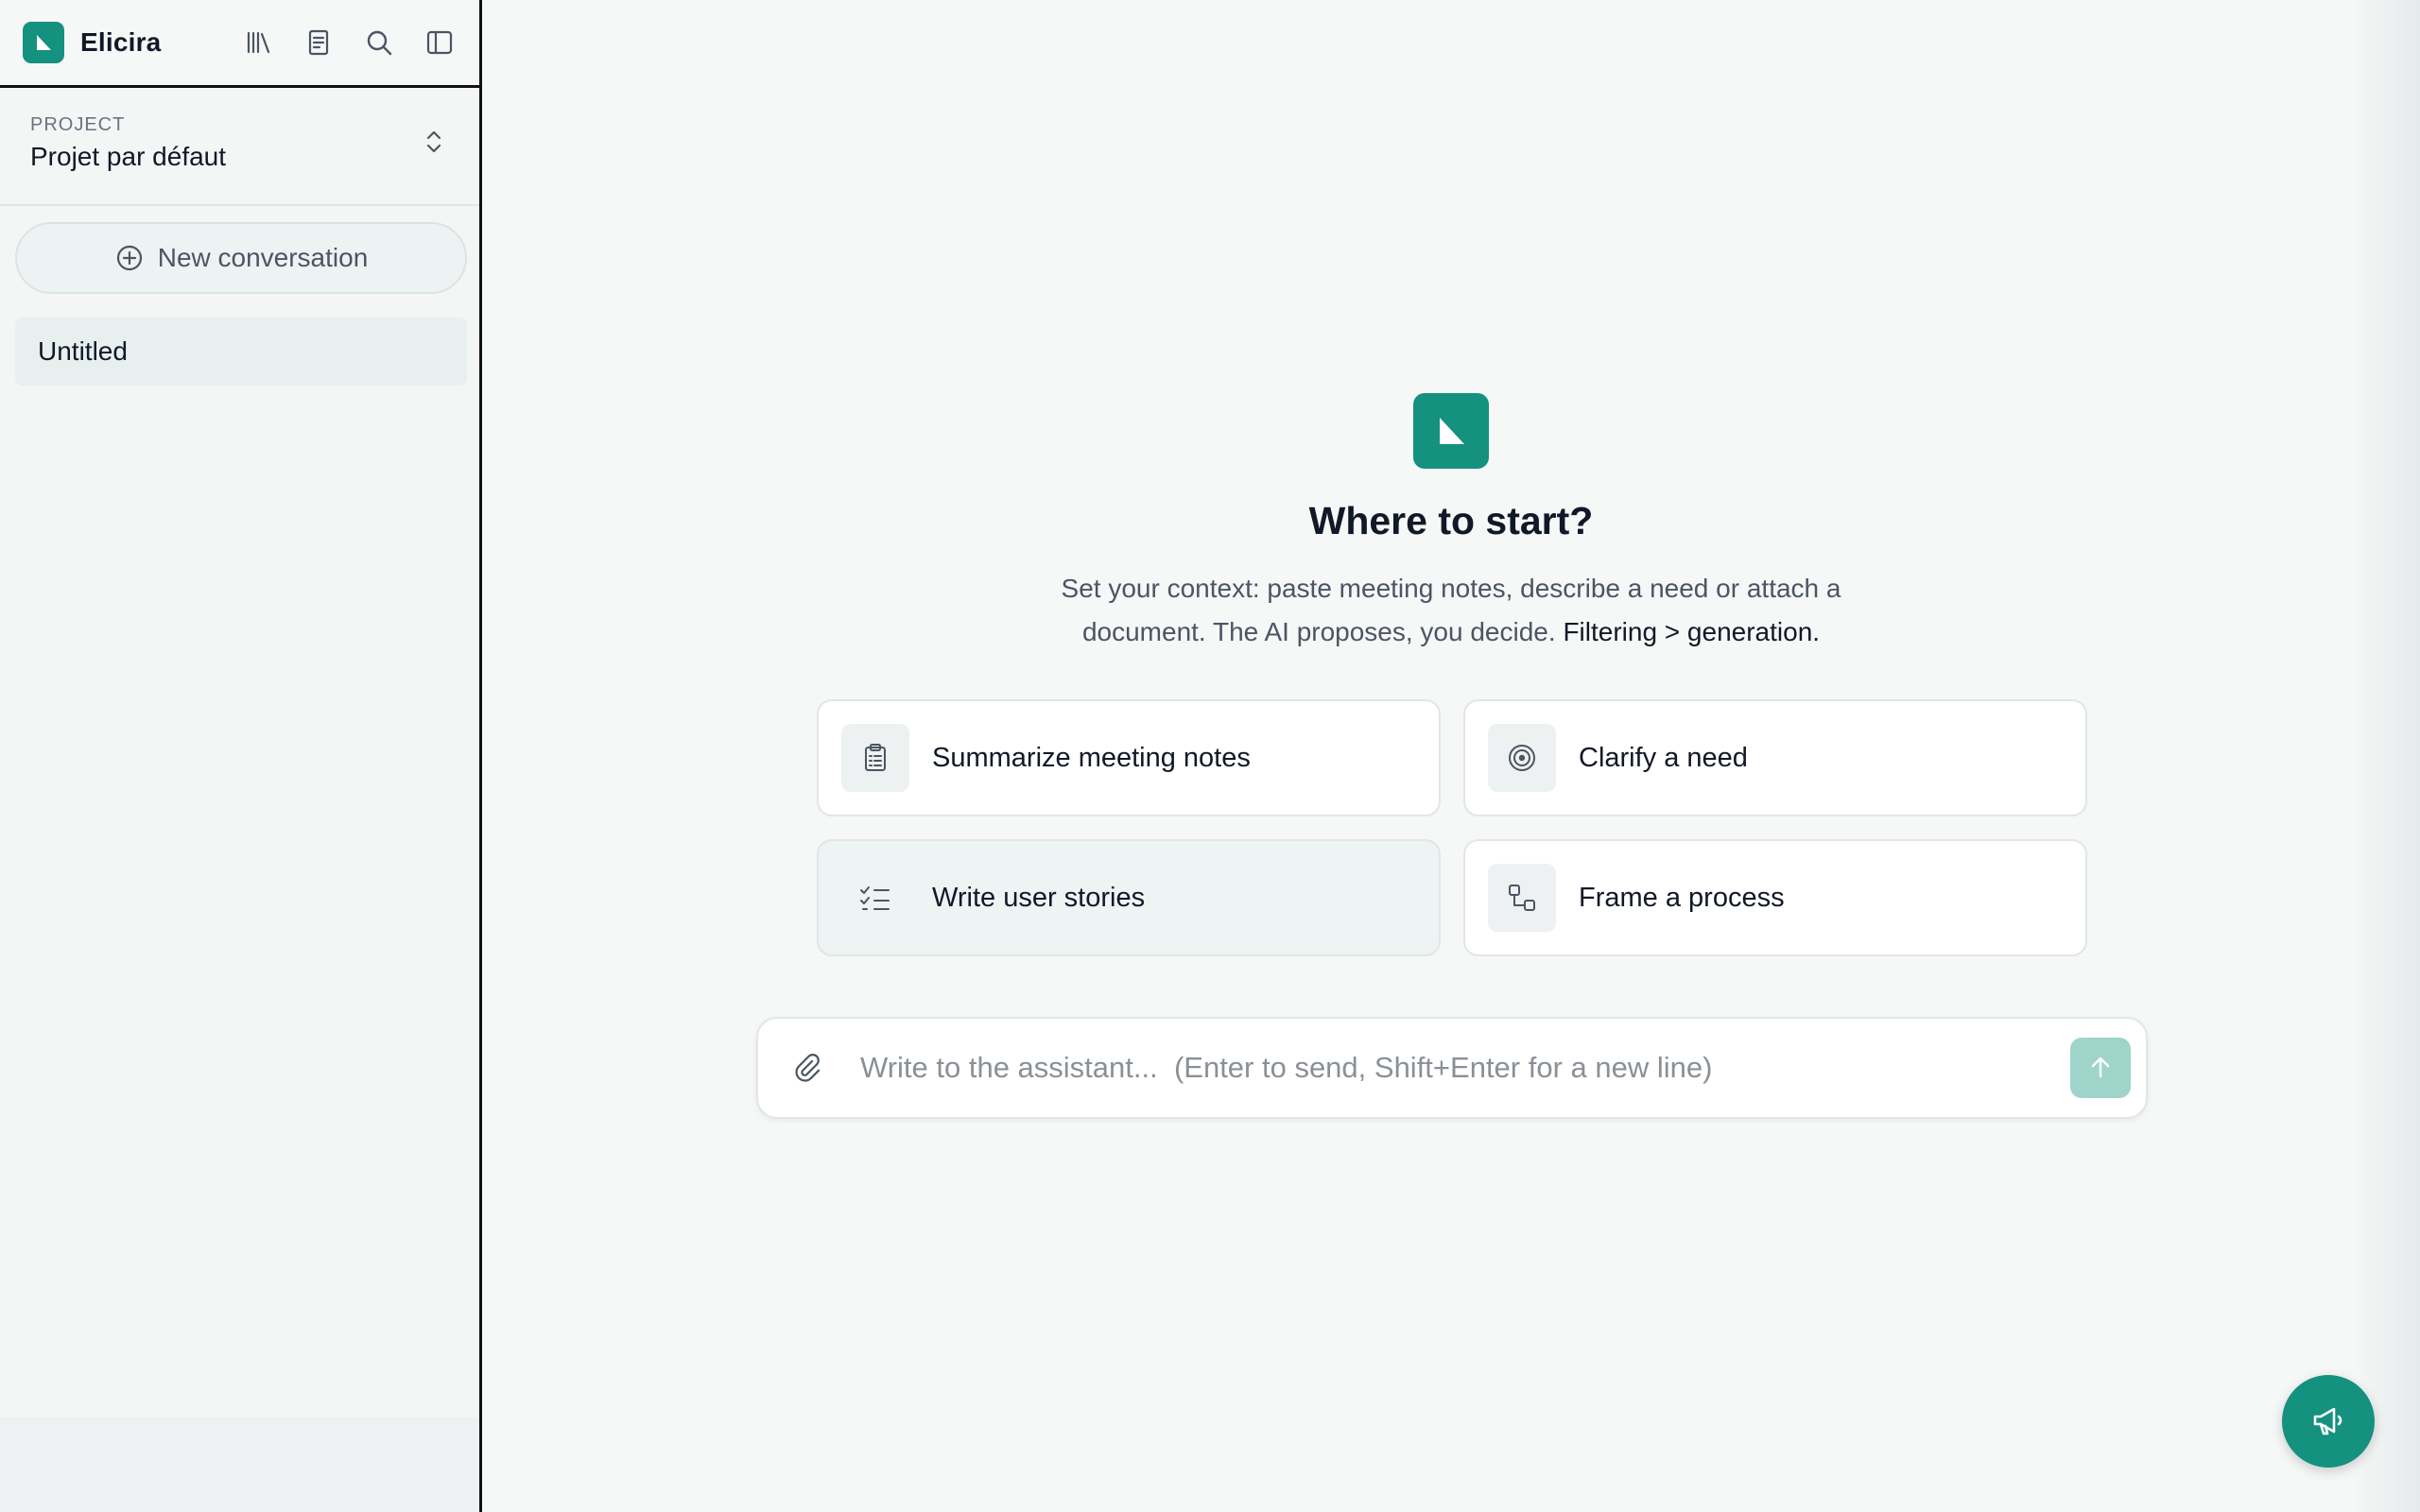  I want to click on welcome-subtitle-emphasis: Filtering > generation., so click(1692, 631).